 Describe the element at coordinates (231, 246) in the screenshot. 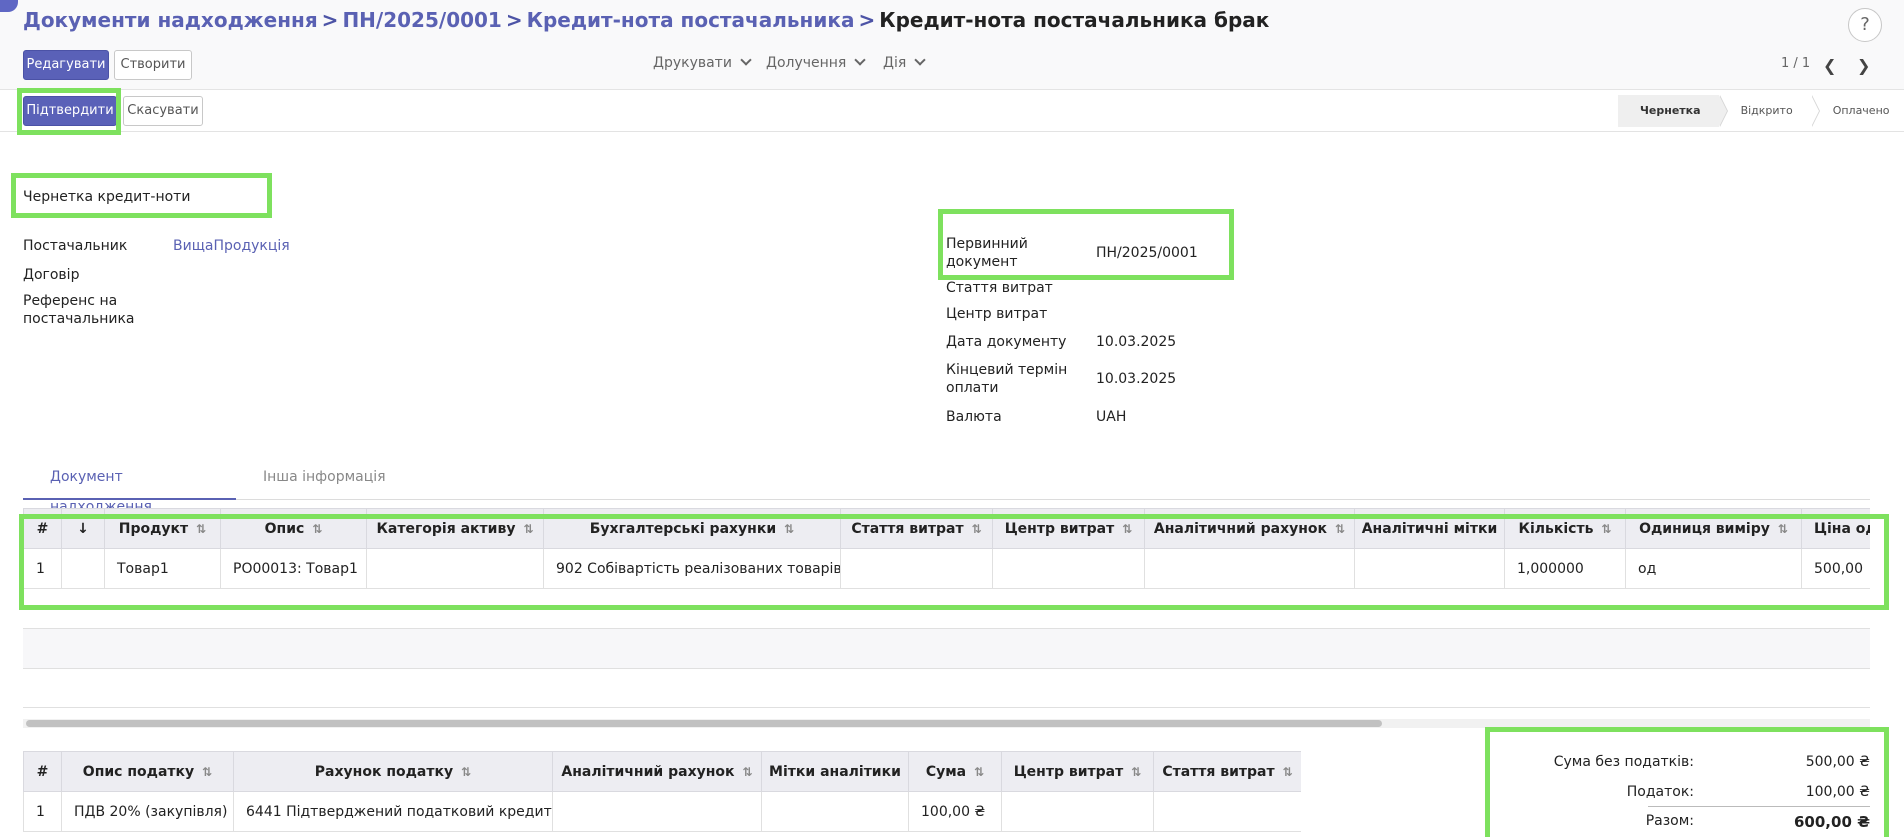

I see `vendor-link: ВищаПродукція` at that location.